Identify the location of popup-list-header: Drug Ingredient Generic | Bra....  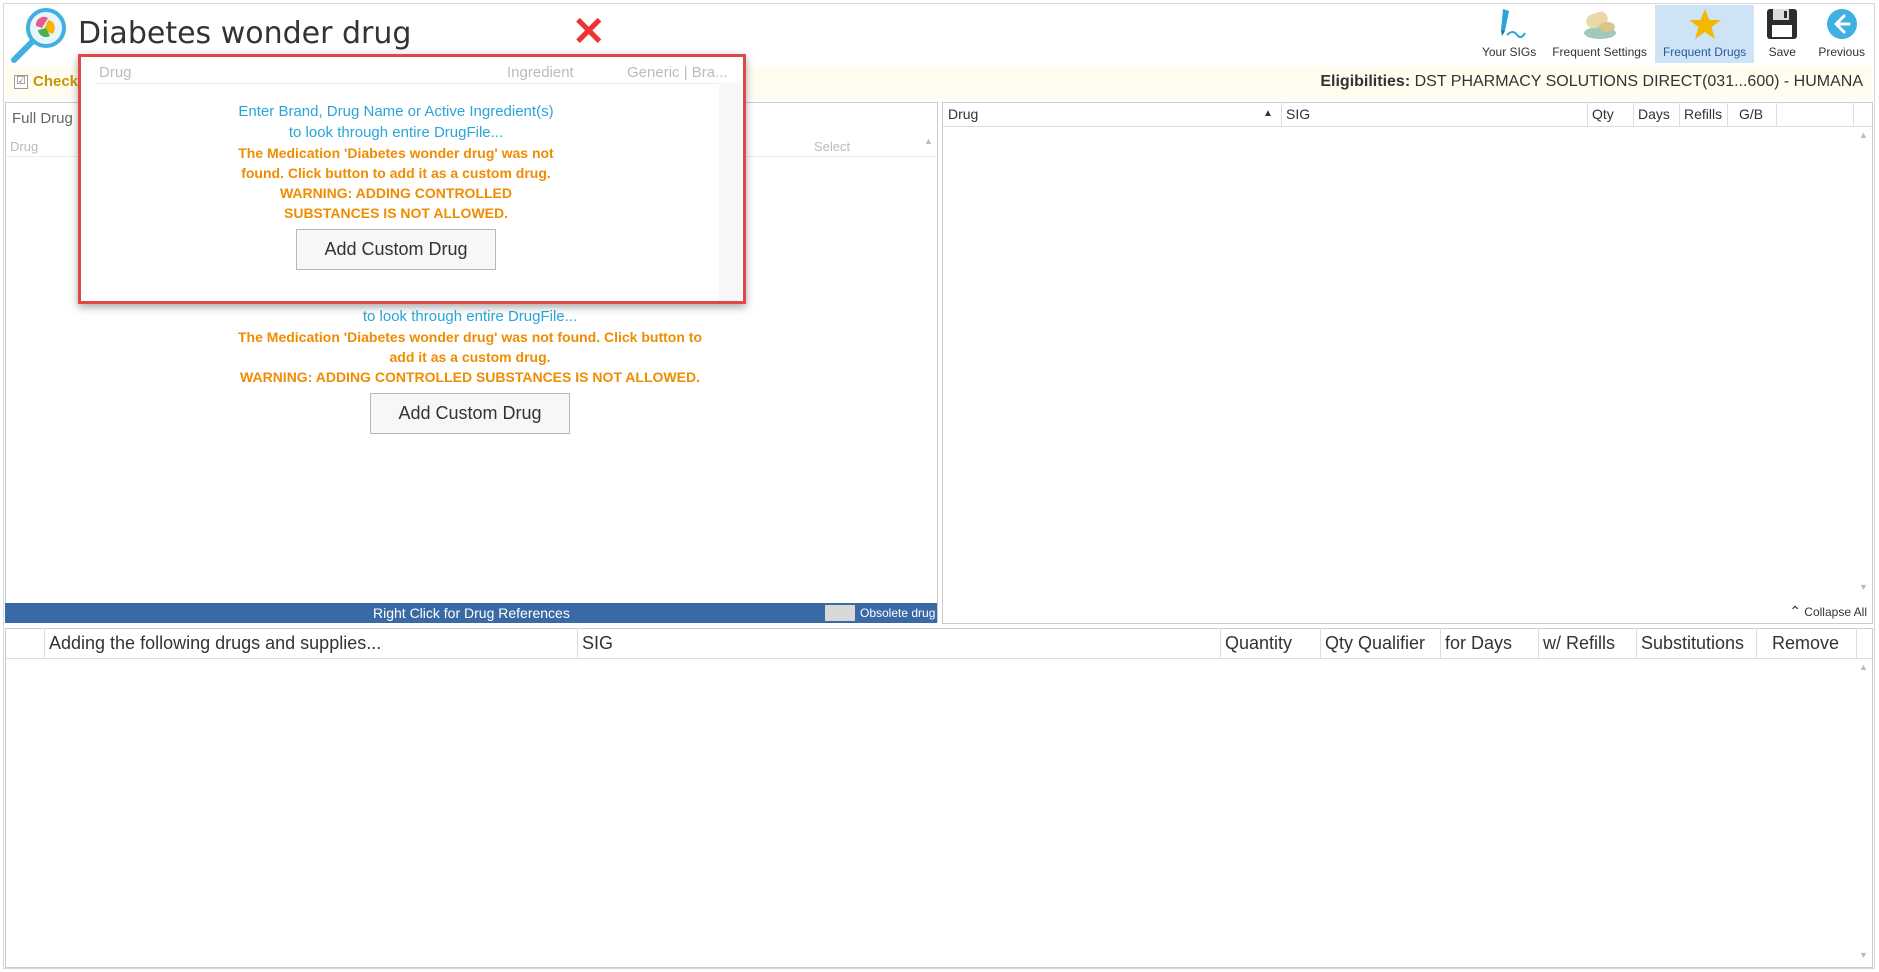
(412, 72).